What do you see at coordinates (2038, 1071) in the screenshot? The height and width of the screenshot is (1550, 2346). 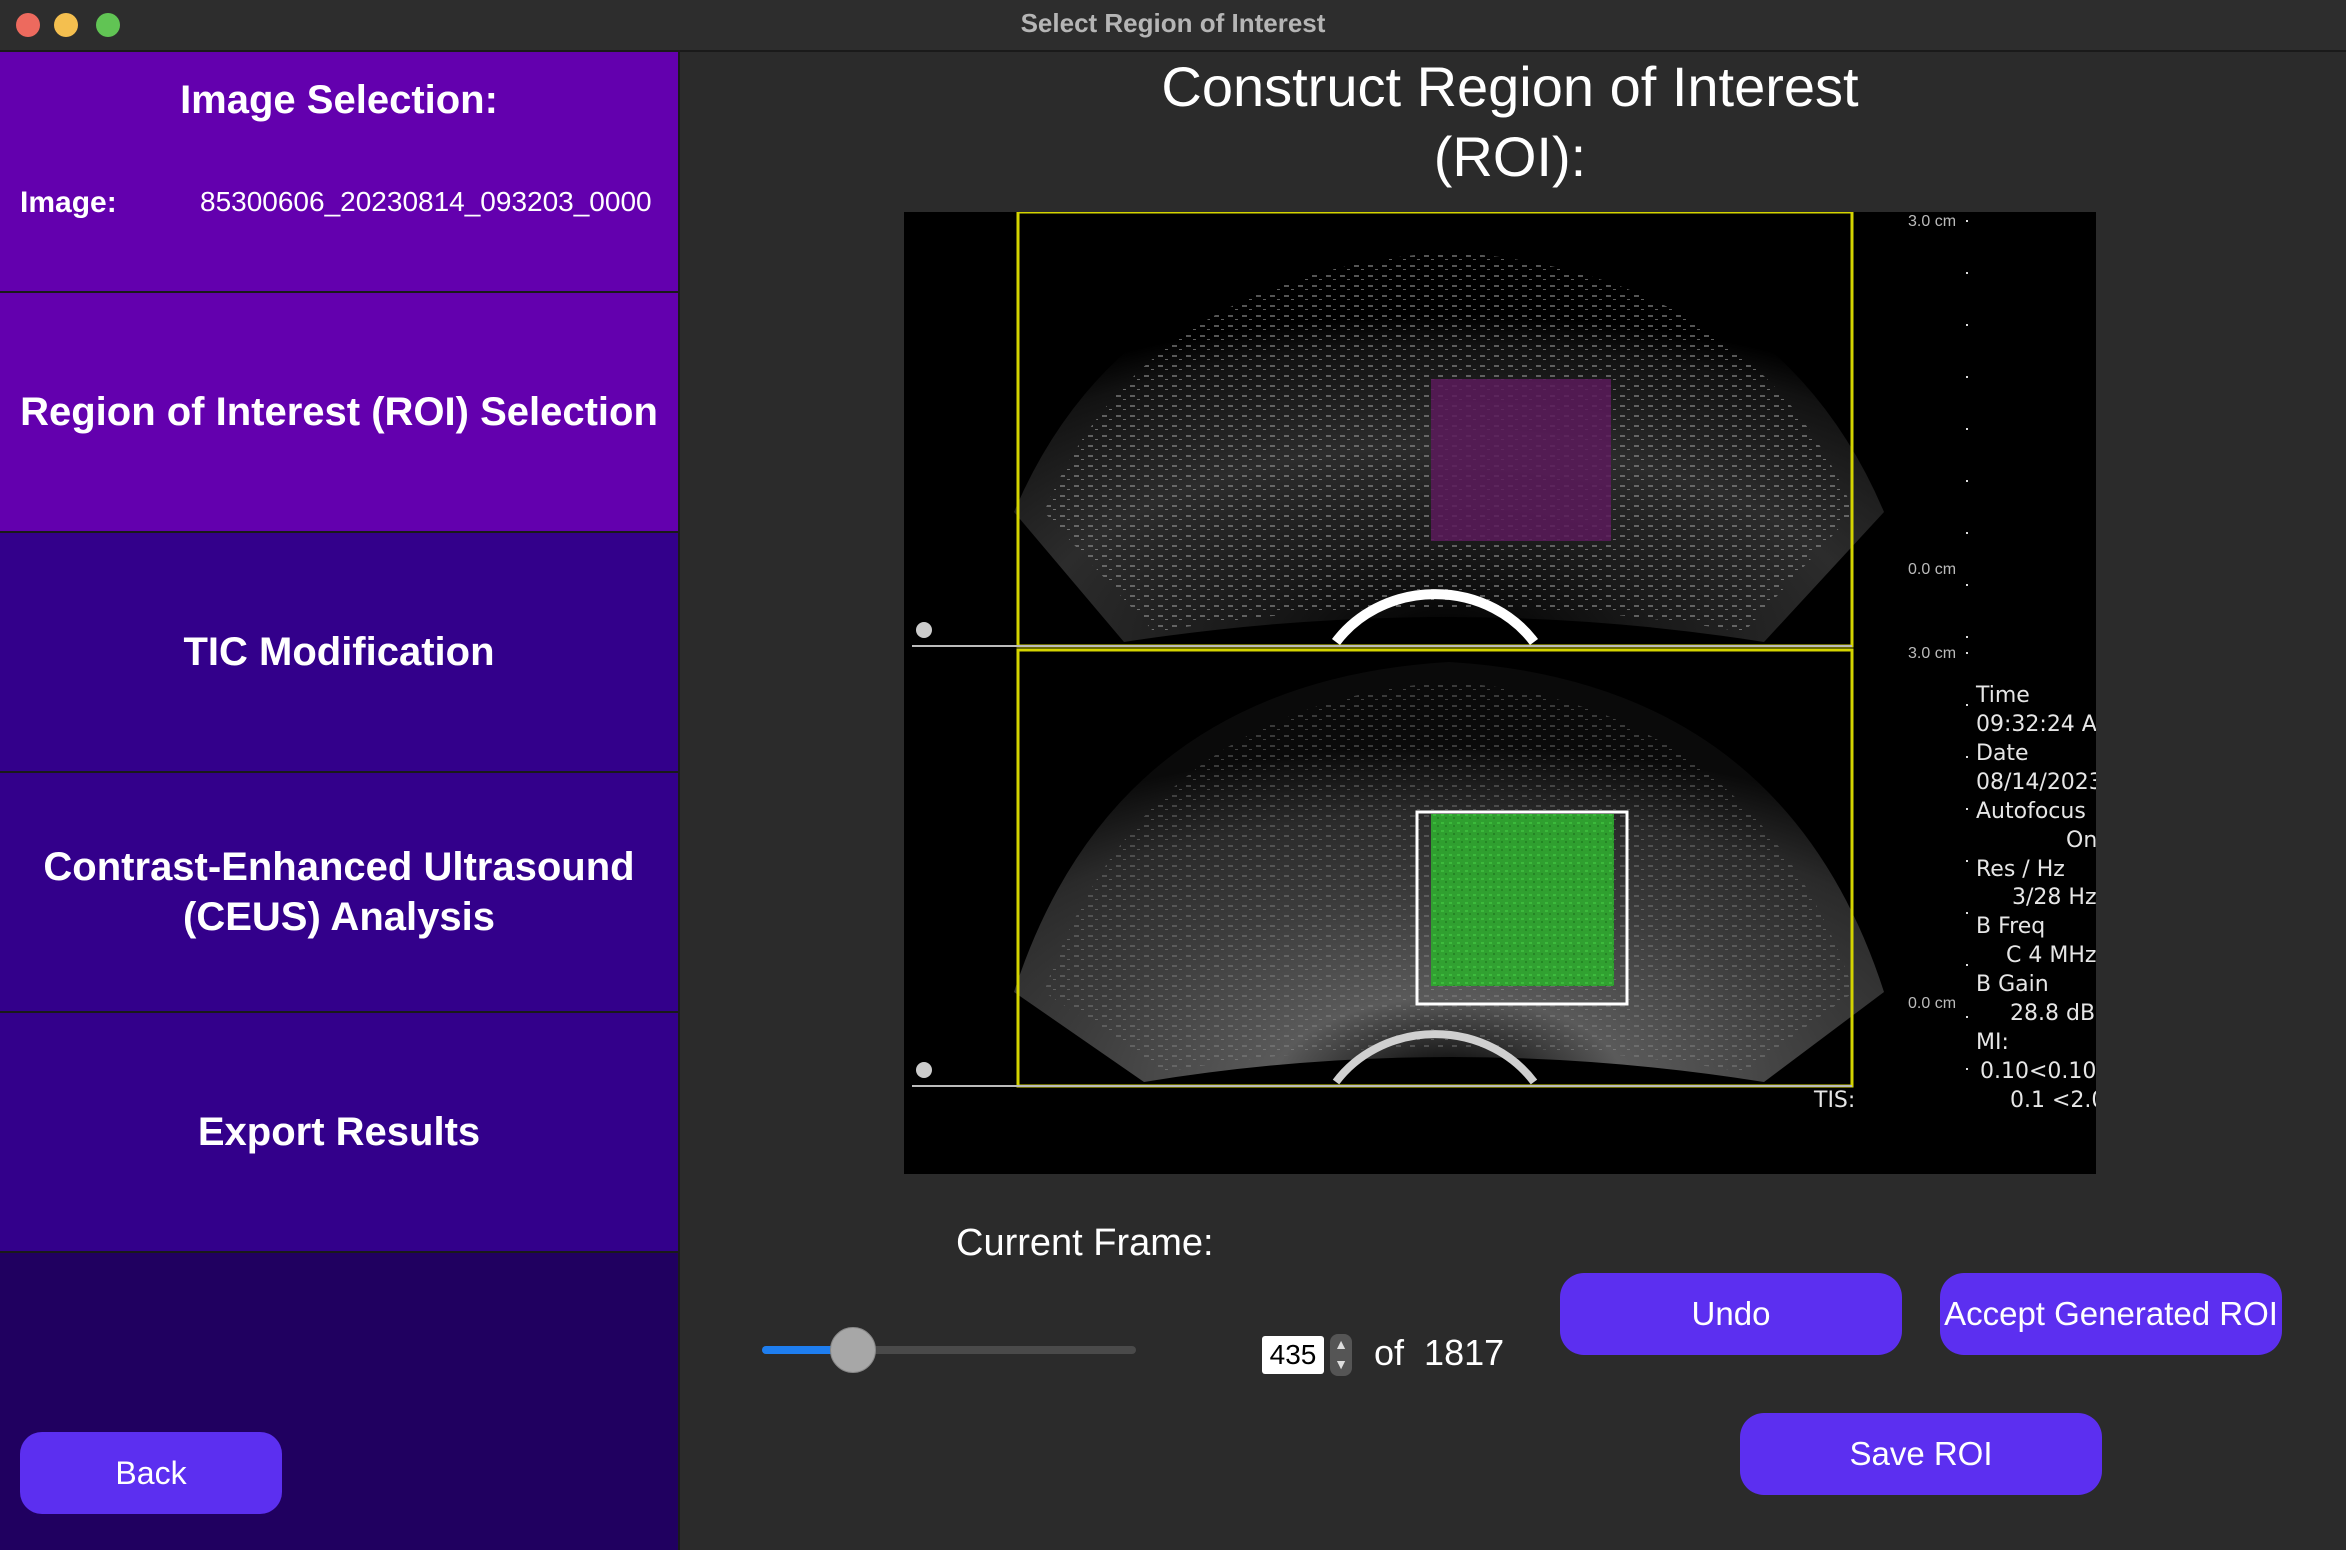 I see `mi-value: 0.10<0.10` at bounding box center [2038, 1071].